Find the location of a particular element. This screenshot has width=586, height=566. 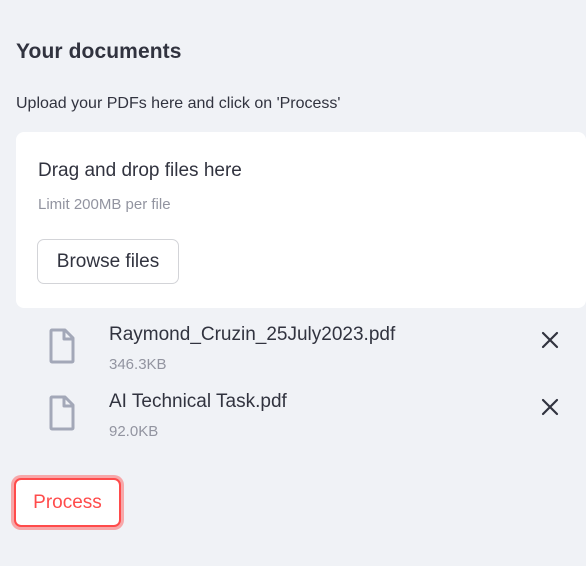

file-size: 346.3KB is located at coordinates (138, 364).